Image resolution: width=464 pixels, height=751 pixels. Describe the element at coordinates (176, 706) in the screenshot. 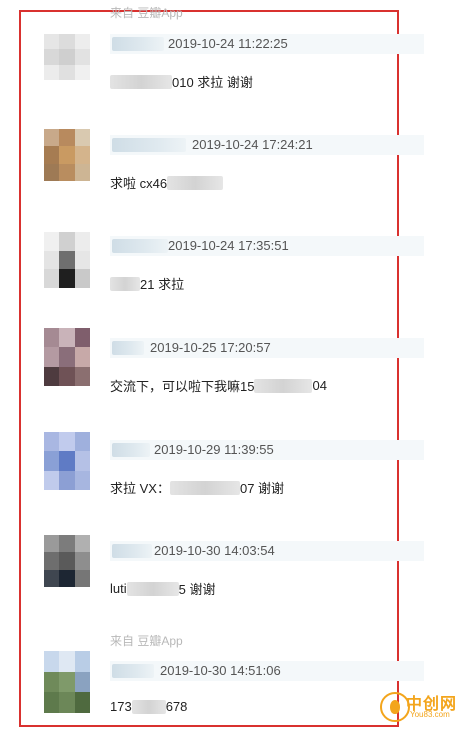

I see `comment-text-end: 678` at that location.